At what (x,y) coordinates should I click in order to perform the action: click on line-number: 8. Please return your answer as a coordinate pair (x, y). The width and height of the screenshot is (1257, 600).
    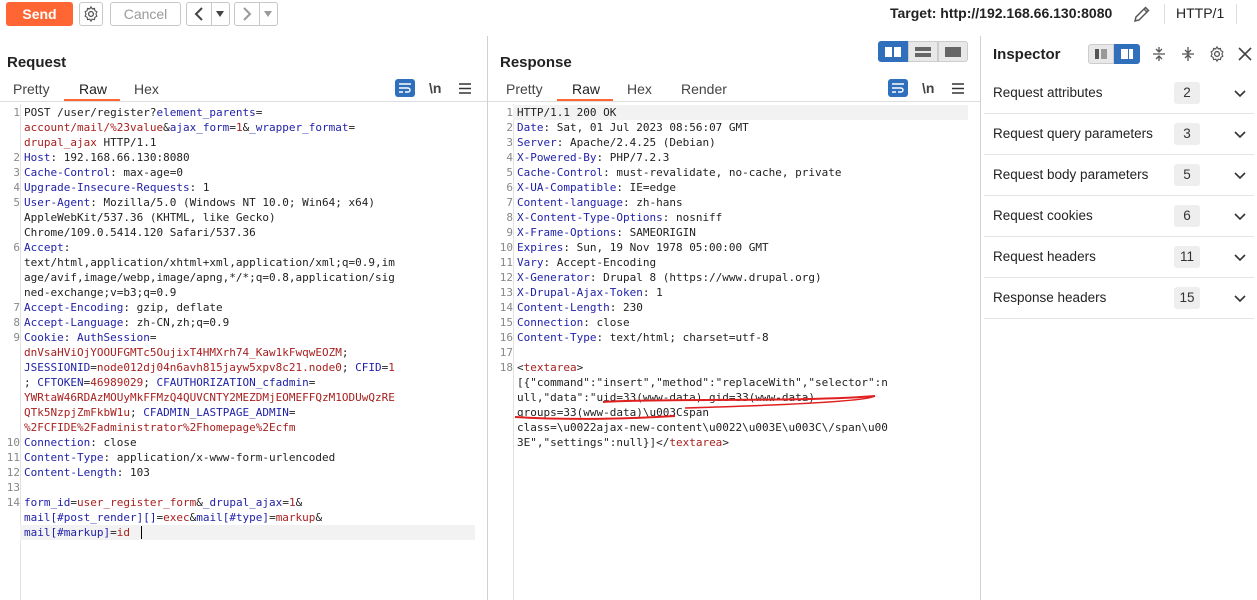
    Looking at the image, I should click on (509, 217).